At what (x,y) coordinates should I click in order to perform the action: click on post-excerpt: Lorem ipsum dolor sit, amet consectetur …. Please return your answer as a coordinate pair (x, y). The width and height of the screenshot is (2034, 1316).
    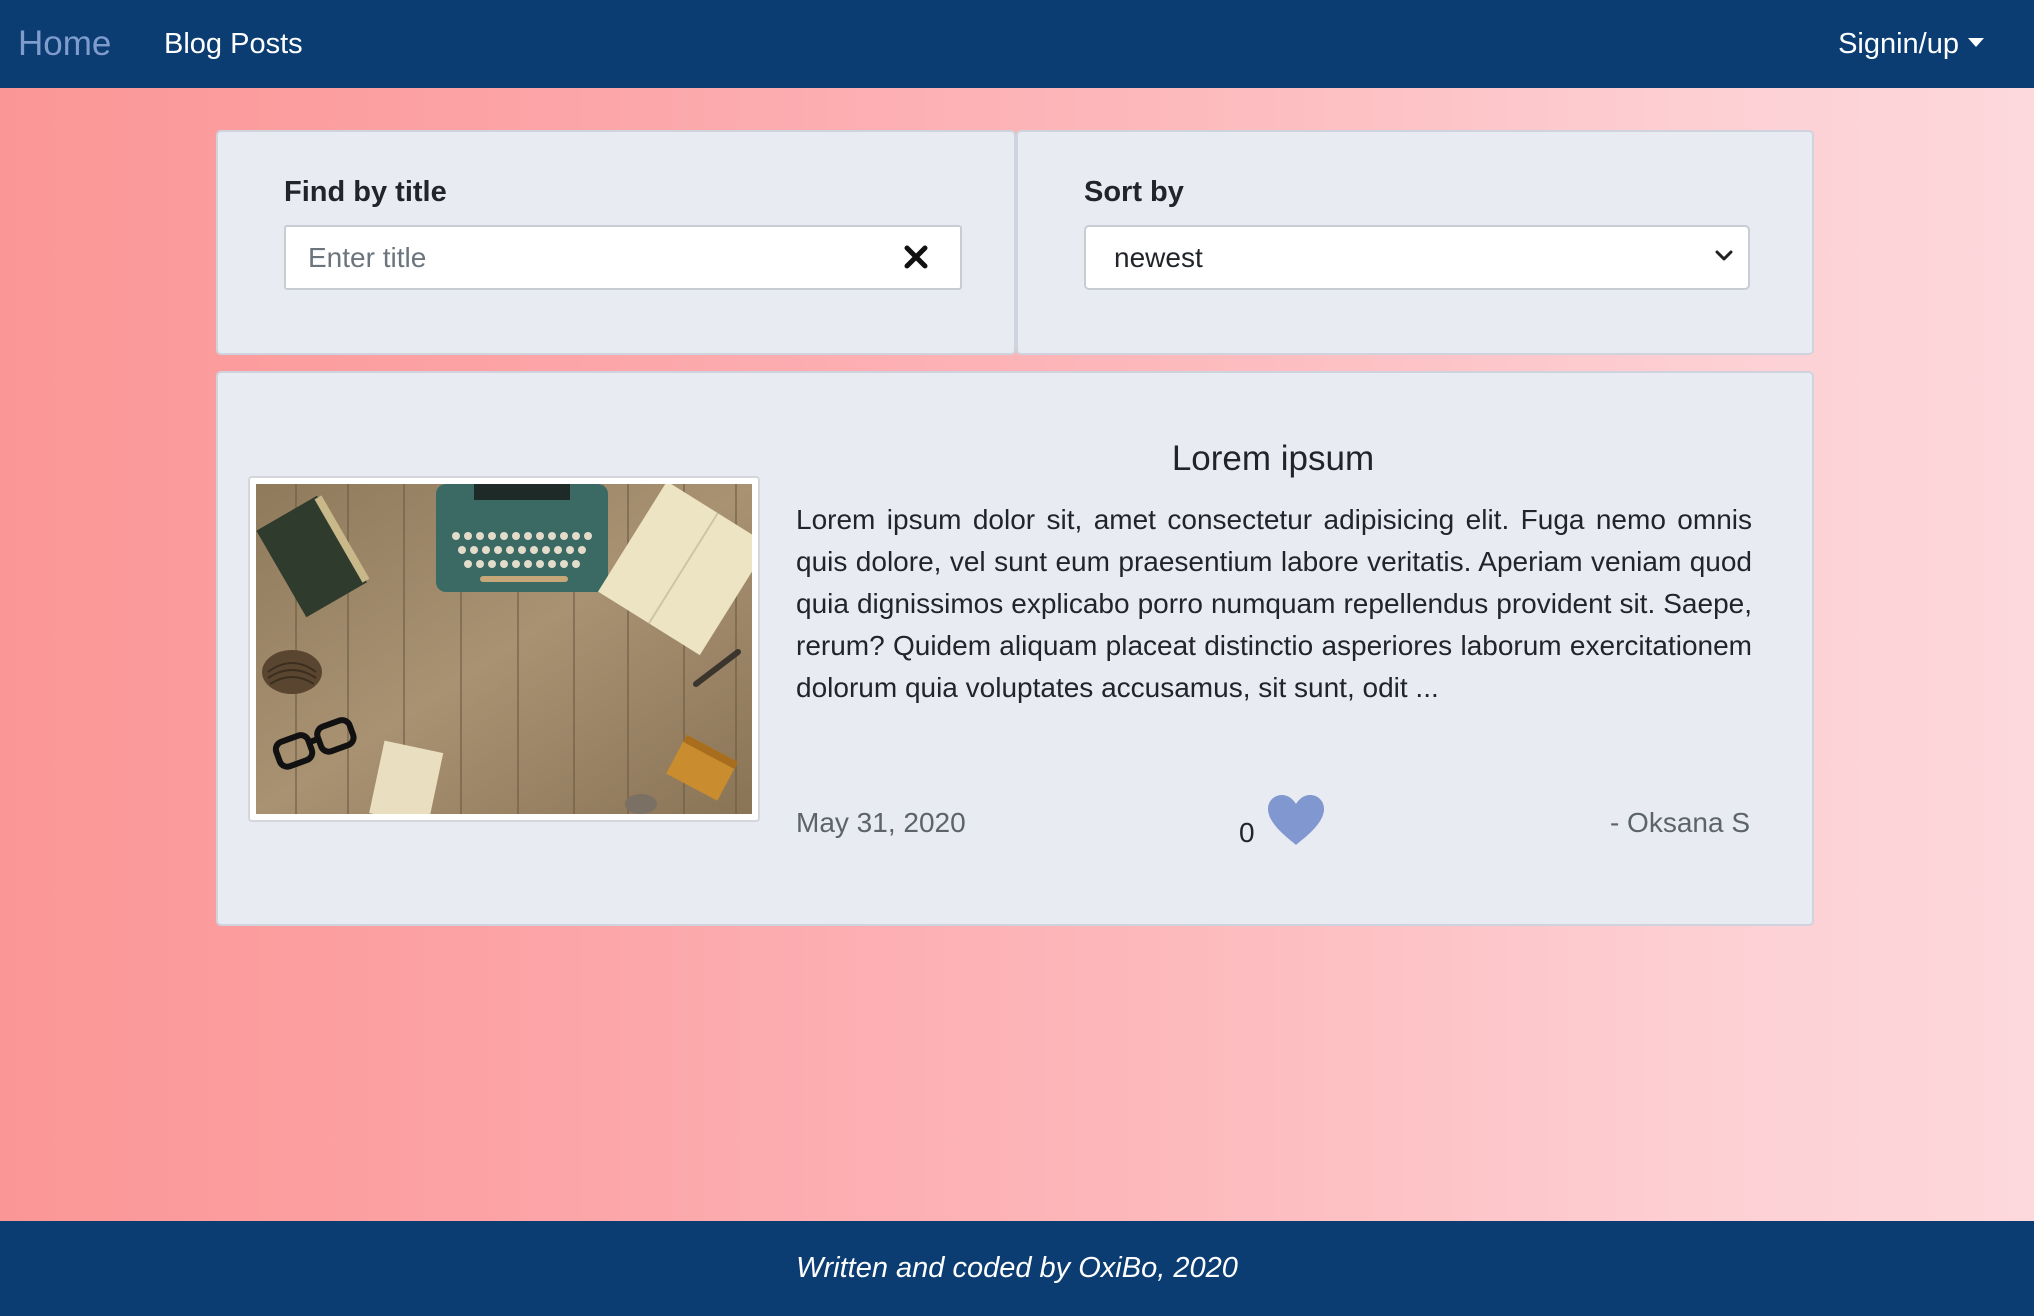
    Looking at the image, I should click on (1274, 603).